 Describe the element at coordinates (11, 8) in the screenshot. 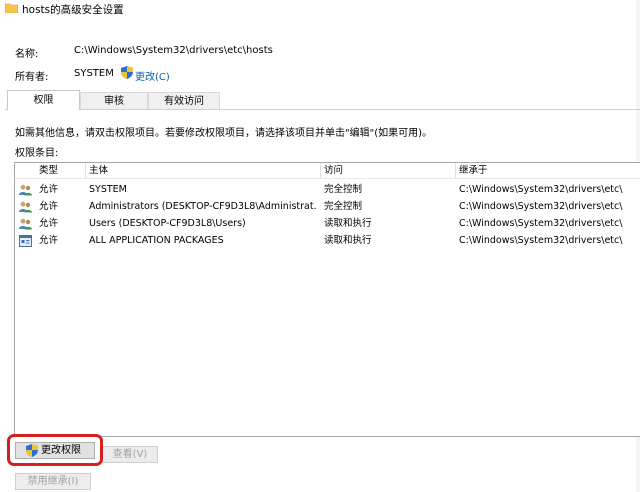

I see `folder-icon` at that location.